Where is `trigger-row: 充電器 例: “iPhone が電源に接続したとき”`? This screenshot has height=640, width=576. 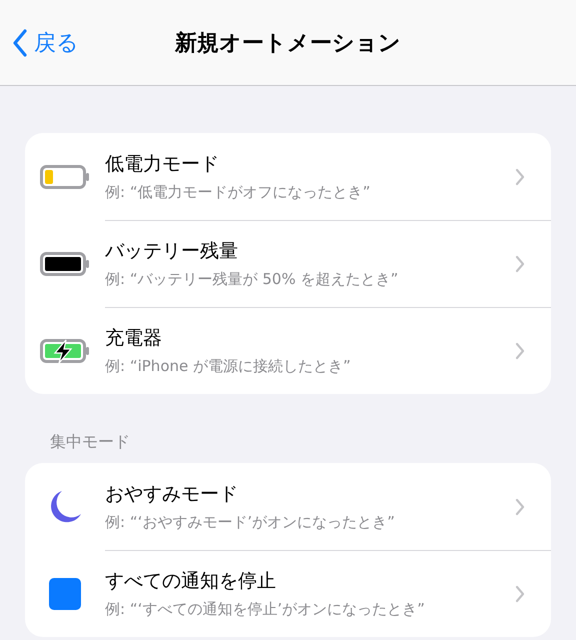 trigger-row: 充電器 例: “iPhone が電源に接続したとき” is located at coordinates (288, 350).